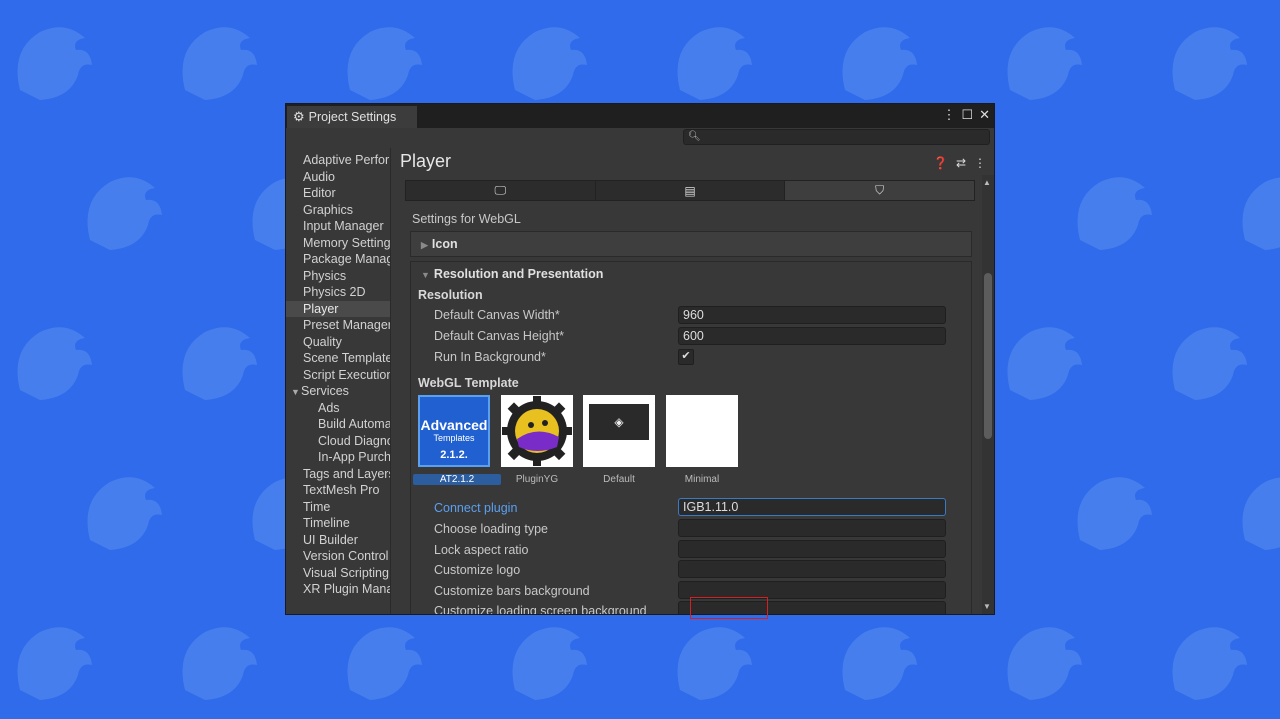  Describe the element at coordinates (338, 408) in the screenshot. I see `sidebar-item-ads: Ads` at that location.